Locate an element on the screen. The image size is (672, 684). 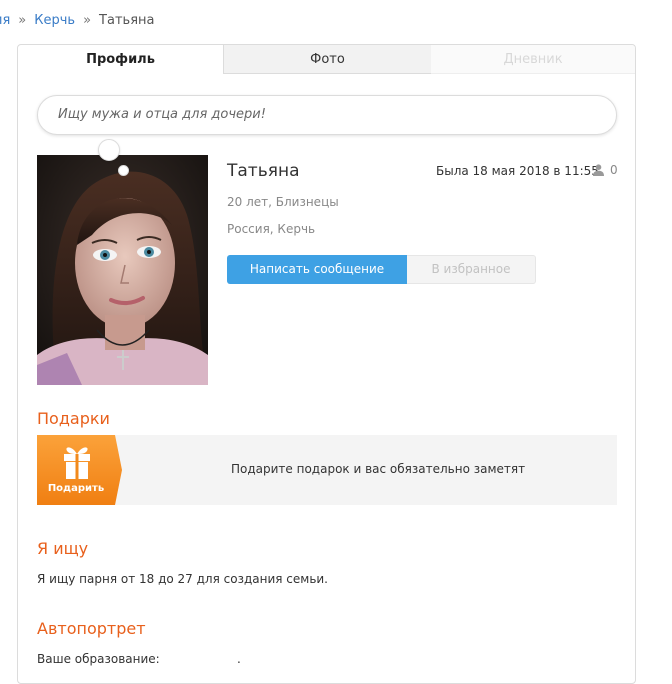
tab-photo: Фото is located at coordinates (327, 59).